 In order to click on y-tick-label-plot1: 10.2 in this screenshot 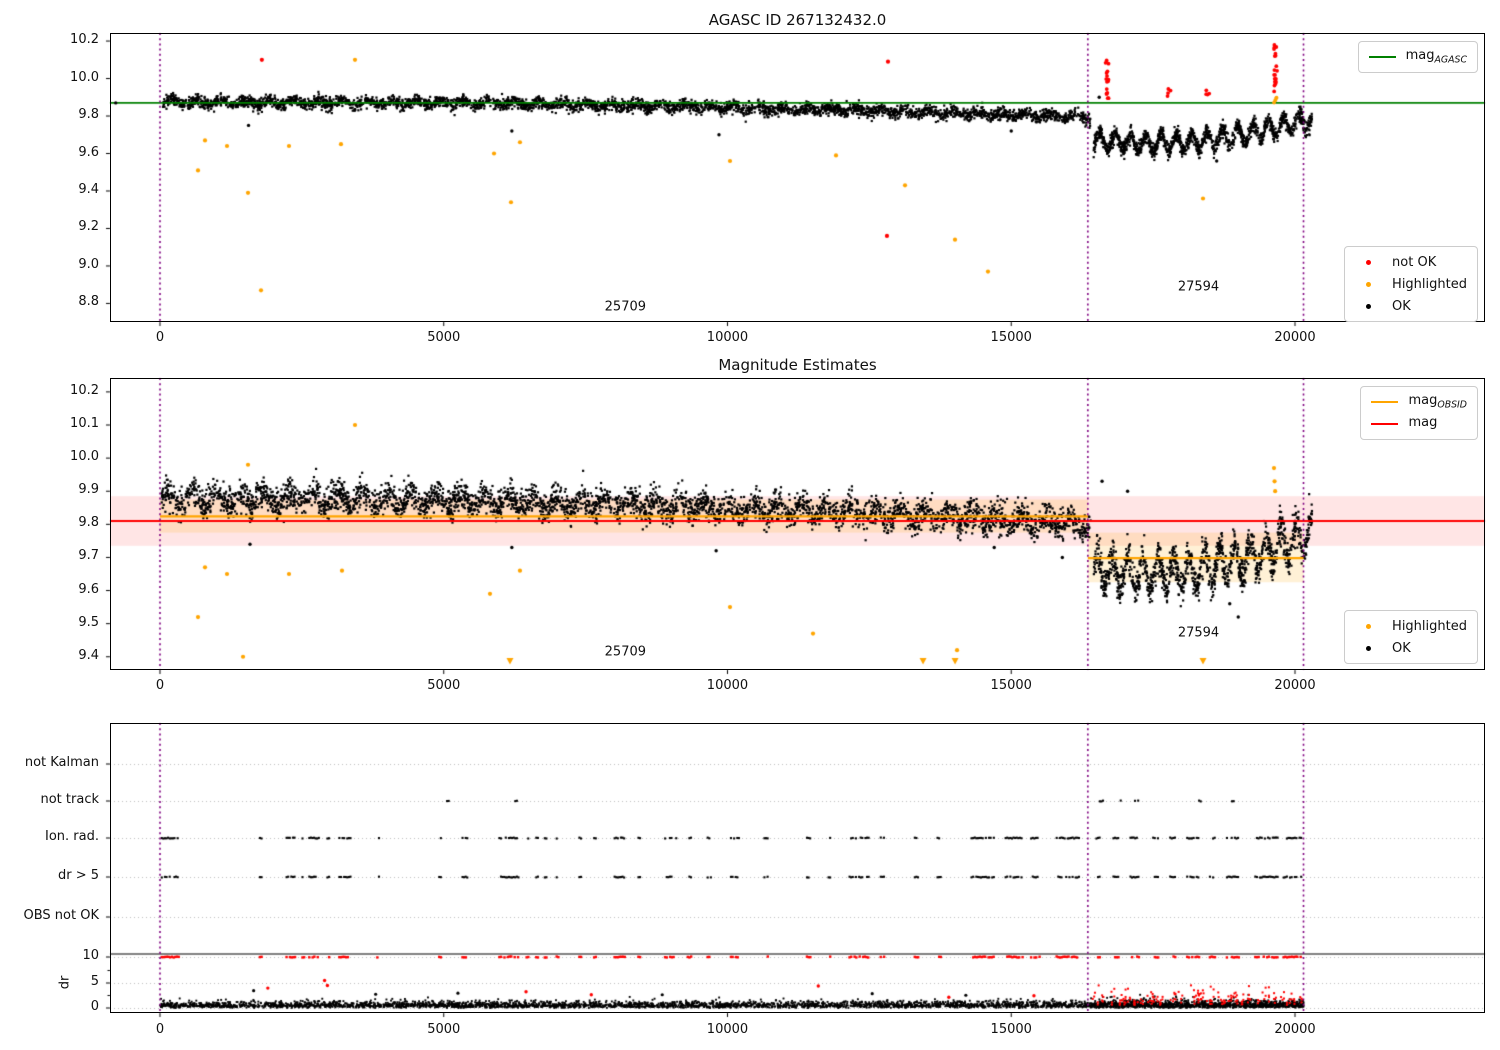, I will do `click(84, 40)`.